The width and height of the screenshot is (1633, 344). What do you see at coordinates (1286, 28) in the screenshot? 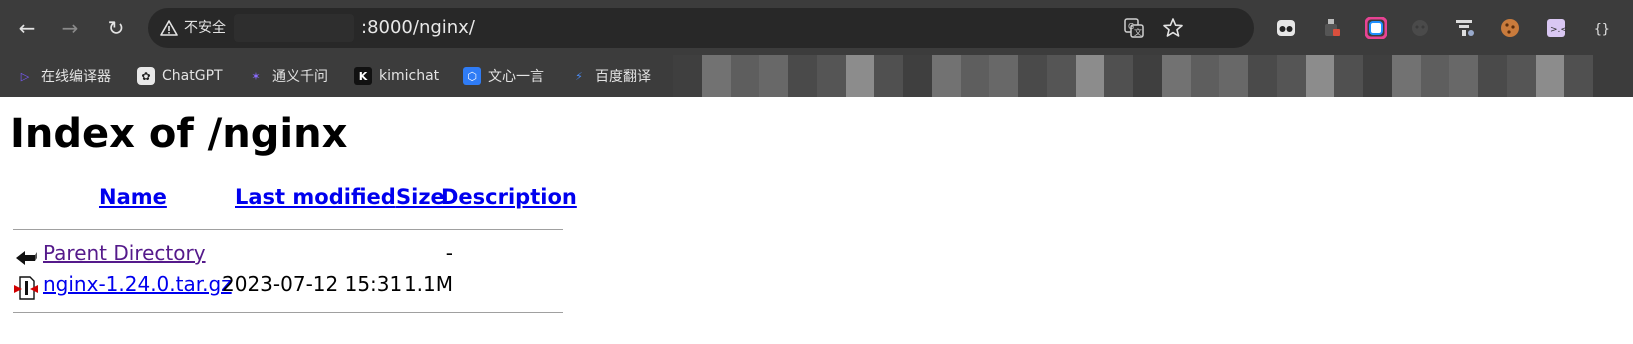
I see `extension-mask-icon` at bounding box center [1286, 28].